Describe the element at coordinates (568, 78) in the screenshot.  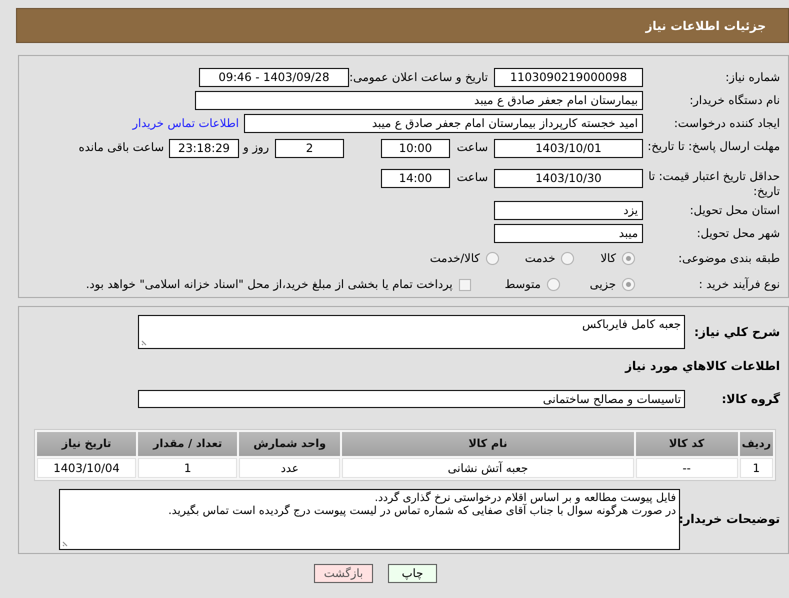
I see `text-field: 1103090219000098` at that location.